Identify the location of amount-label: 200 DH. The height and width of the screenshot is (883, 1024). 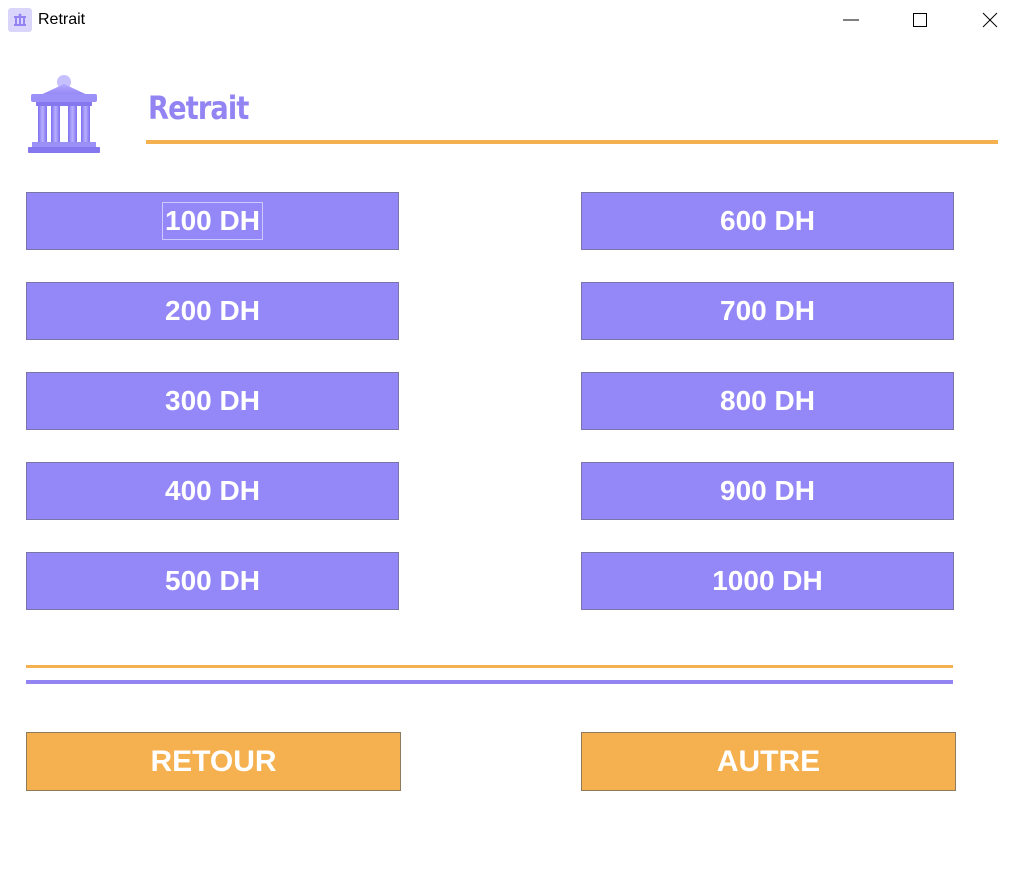
(212, 310).